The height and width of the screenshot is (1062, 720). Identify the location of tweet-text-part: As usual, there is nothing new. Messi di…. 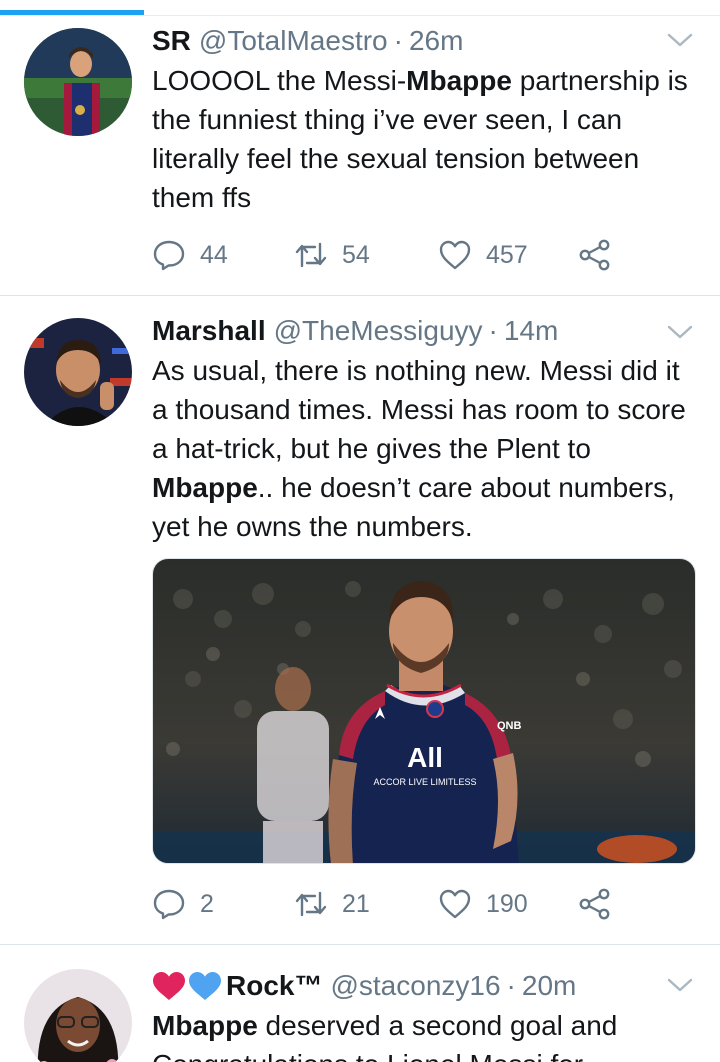
(419, 409).